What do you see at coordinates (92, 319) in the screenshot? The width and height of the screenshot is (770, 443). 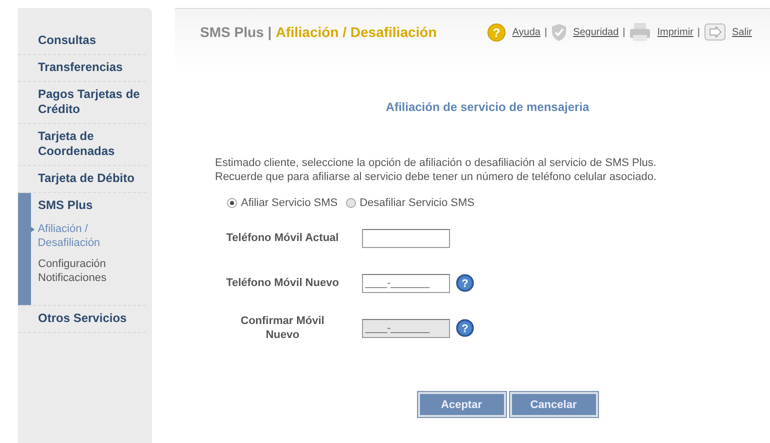 I see `sidebar-item: Otros Servicios` at bounding box center [92, 319].